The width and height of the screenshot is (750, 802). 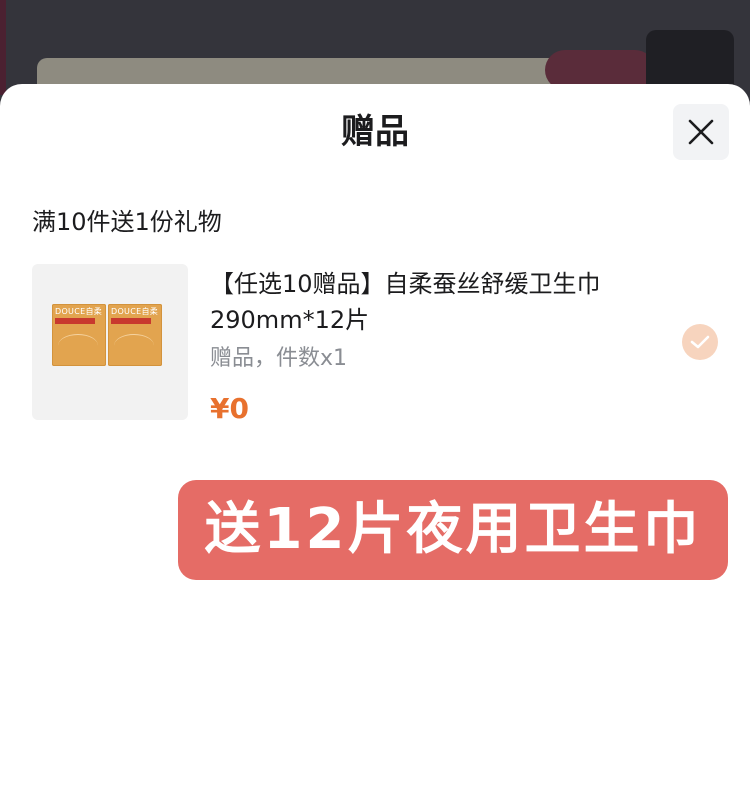 I want to click on check-circle-icon, so click(x=700, y=342).